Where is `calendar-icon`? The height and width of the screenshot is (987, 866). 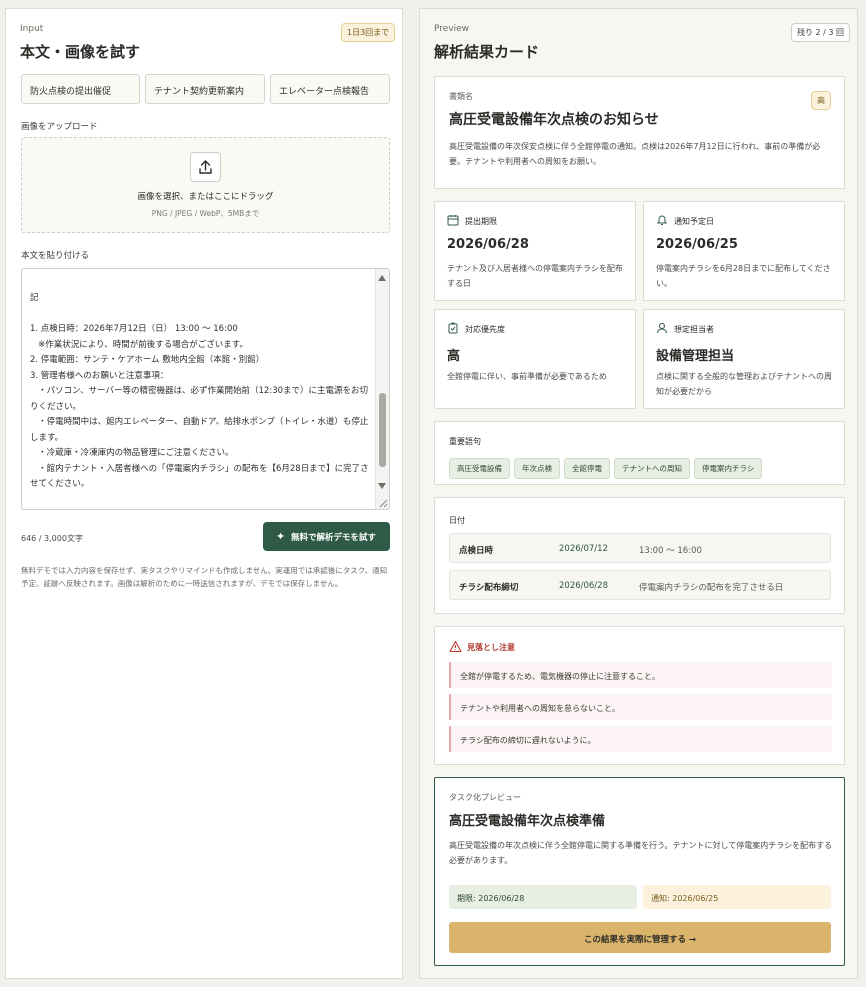 calendar-icon is located at coordinates (453, 220).